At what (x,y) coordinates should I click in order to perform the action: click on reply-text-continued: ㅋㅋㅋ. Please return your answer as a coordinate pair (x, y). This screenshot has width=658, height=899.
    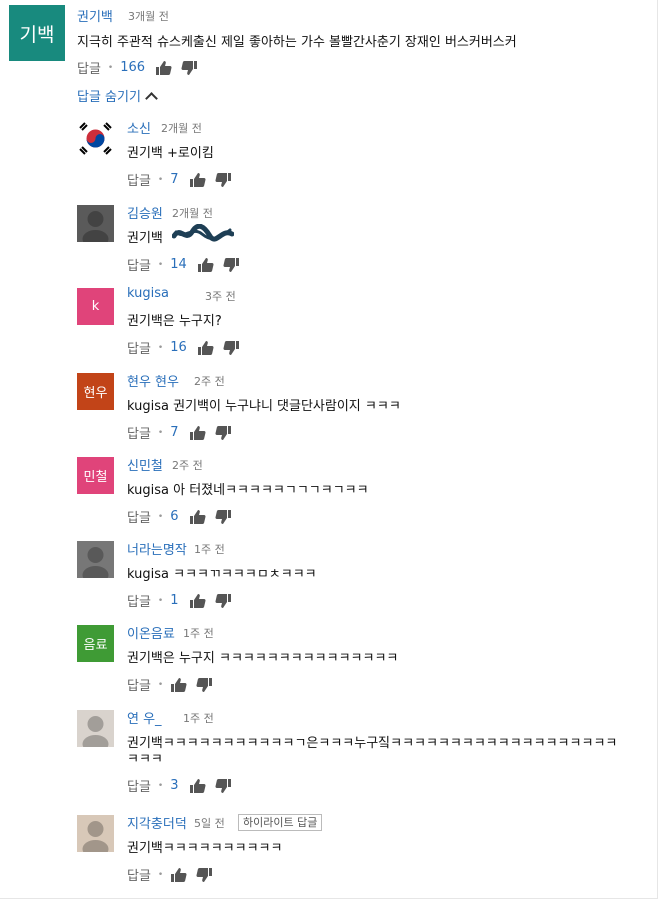
    Looking at the image, I should click on (145, 759).